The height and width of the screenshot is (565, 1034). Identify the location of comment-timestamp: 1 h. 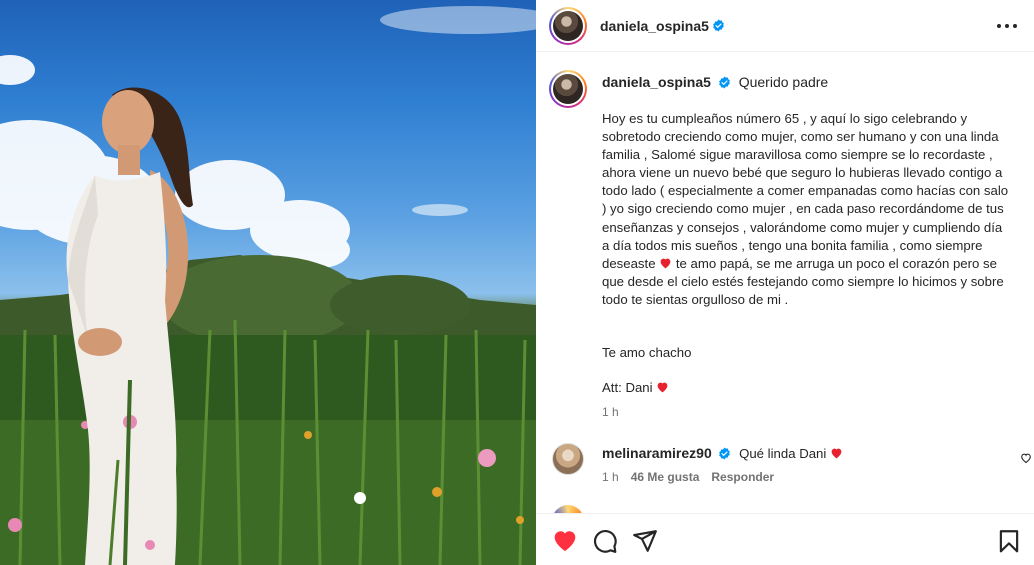
(610, 477).